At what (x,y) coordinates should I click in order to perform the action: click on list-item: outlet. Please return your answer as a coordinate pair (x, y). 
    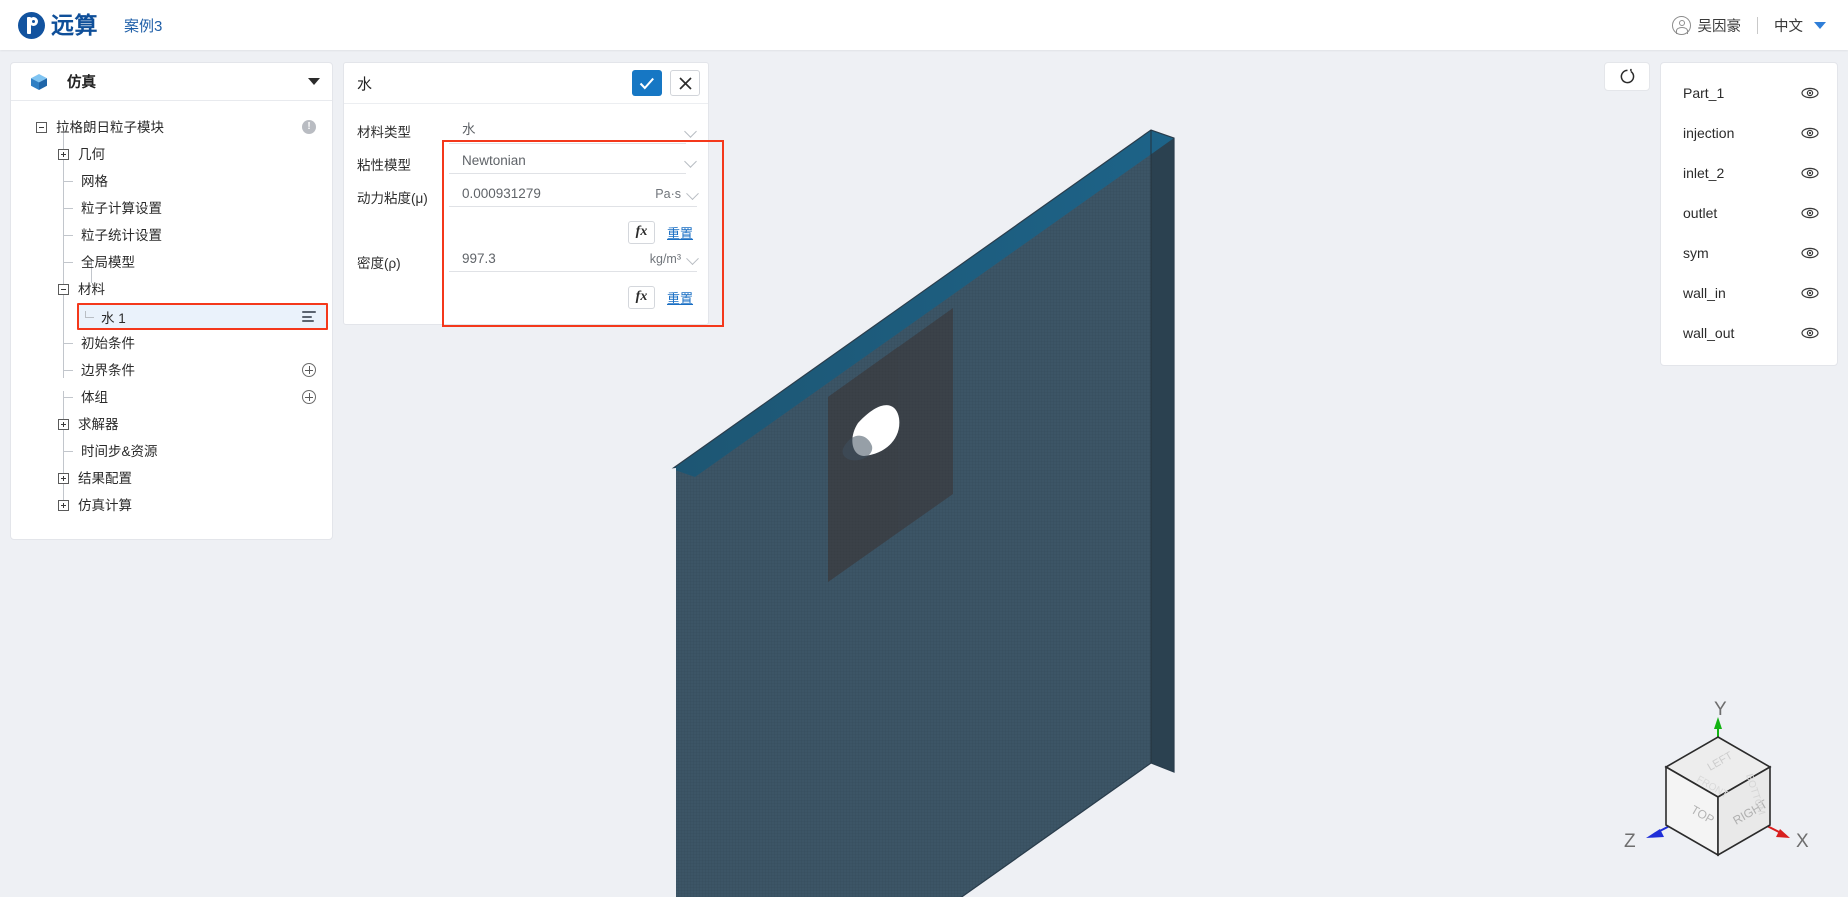
    Looking at the image, I should click on (1749, 213).